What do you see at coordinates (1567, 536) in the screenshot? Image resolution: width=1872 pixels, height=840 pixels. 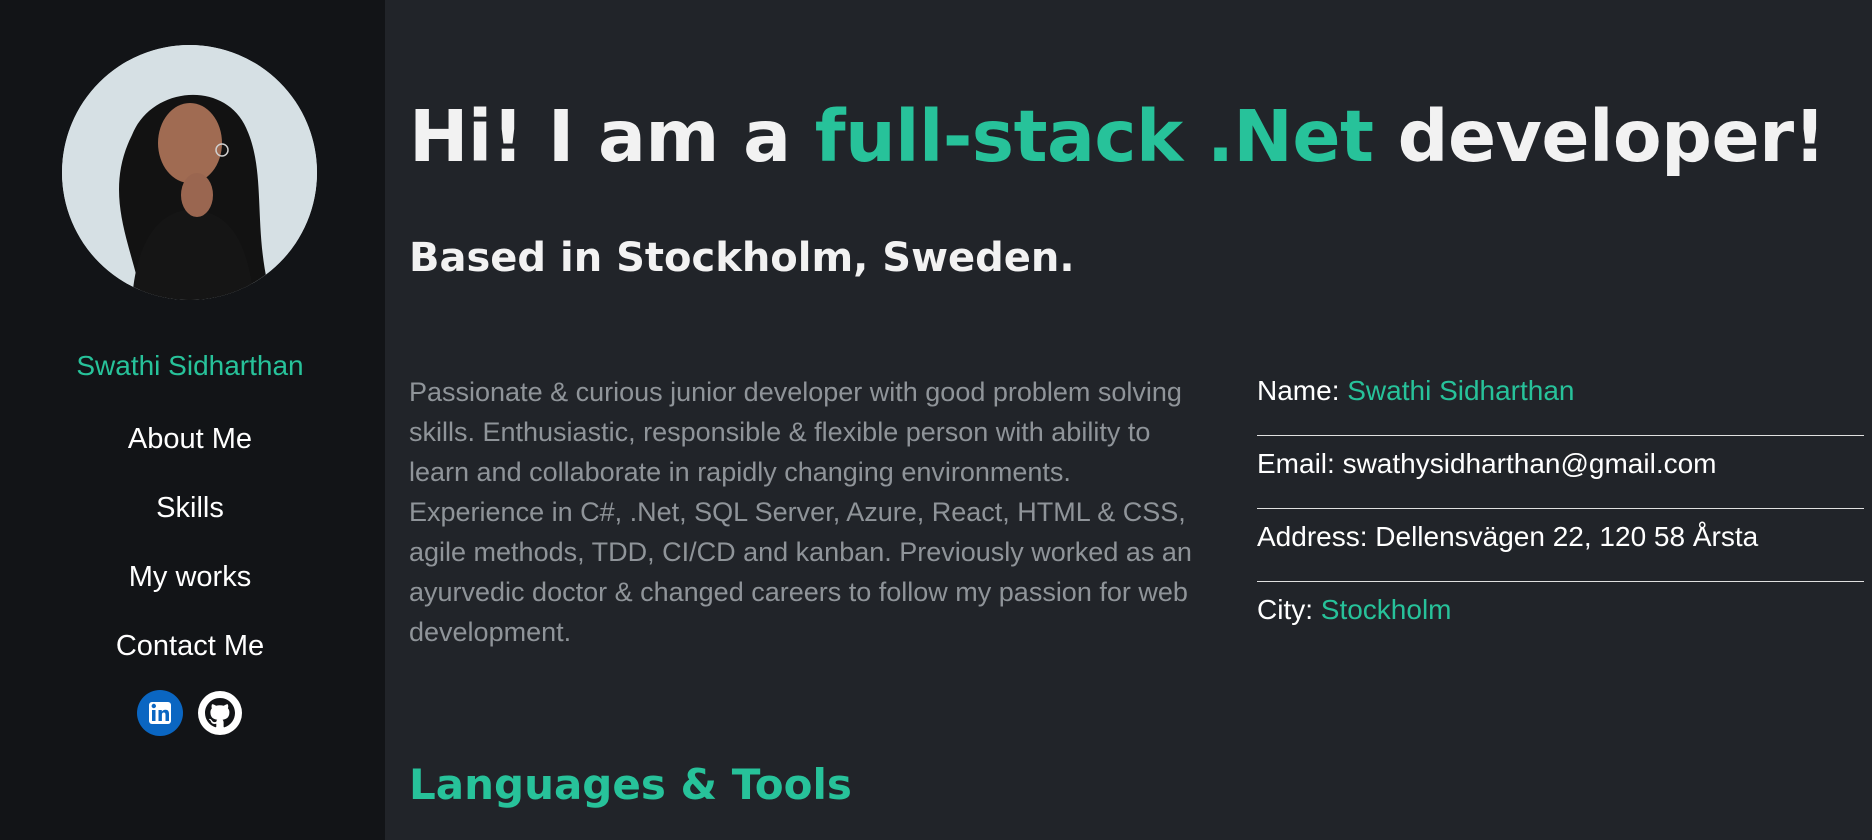 I see `info-value-address: Dellensvägen 22, 120 58 Årsta` at bounding box center [1567, 536].